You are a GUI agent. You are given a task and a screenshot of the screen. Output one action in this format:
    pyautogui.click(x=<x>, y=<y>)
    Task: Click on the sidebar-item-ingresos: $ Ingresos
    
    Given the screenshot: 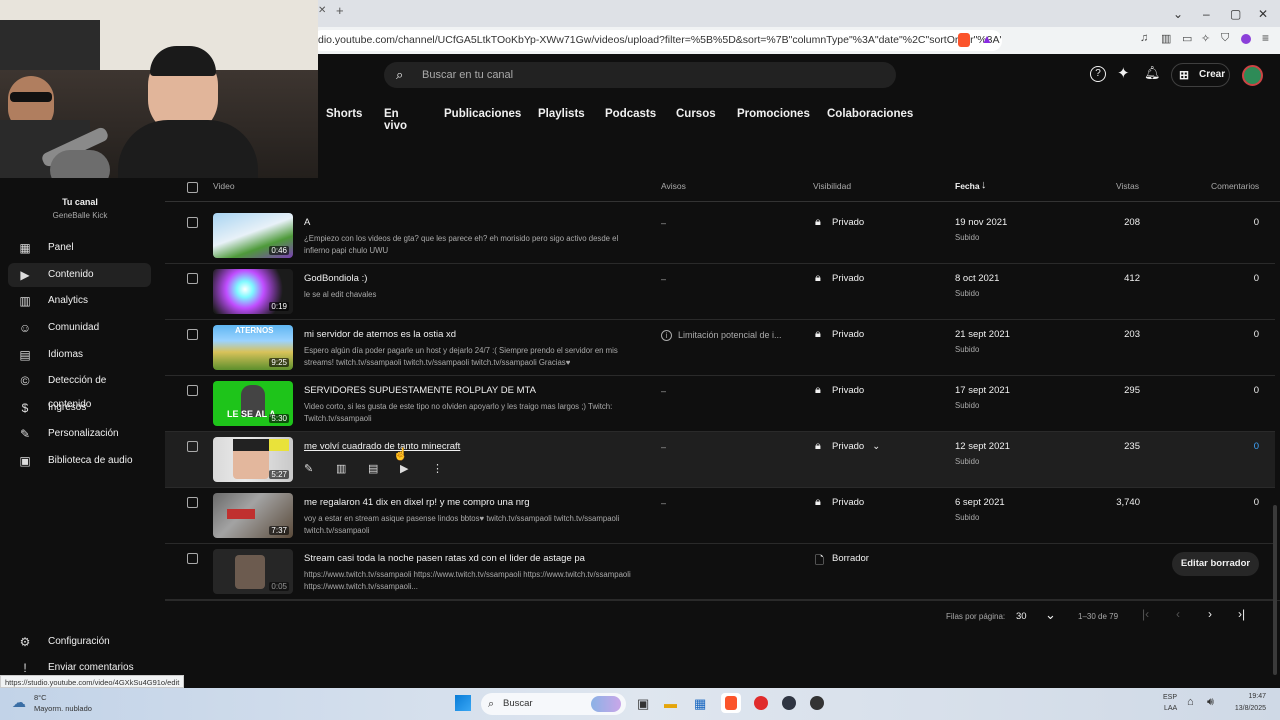 What is the action you would take?
    pyautogui.click(x=79, y=408)
    